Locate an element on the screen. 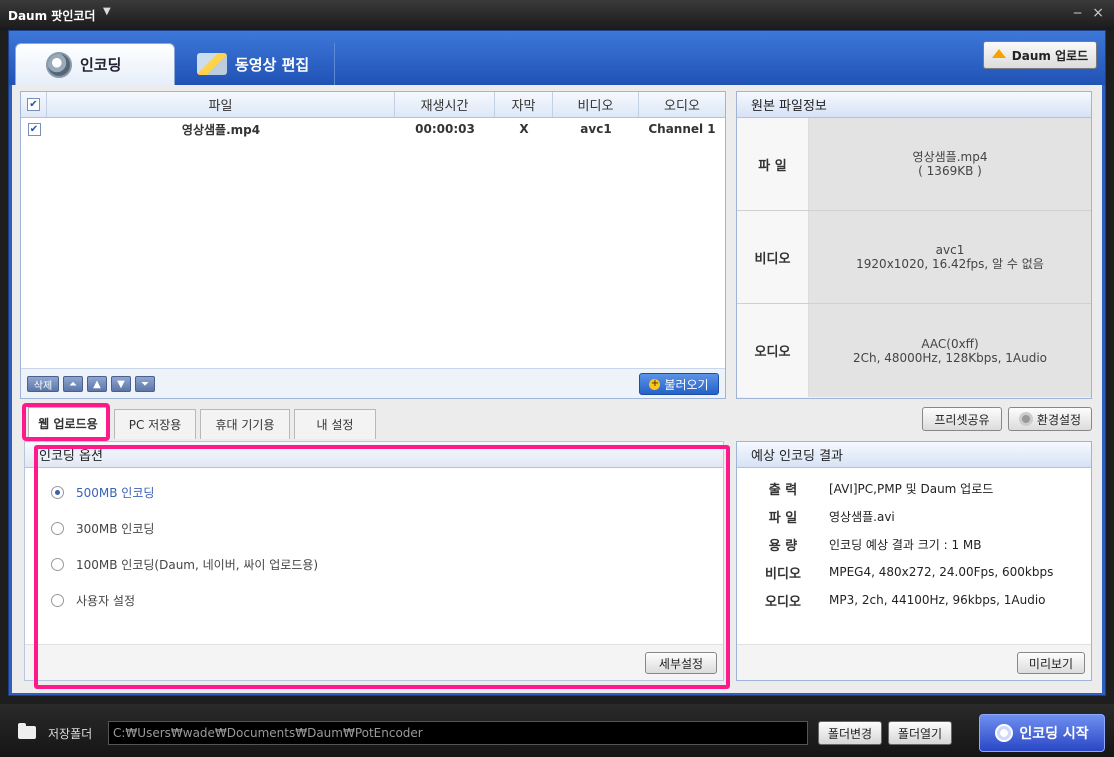 This screenshot has width=1114, height=757. move-top-button: ⏶ is located at coordinates (73, 384).